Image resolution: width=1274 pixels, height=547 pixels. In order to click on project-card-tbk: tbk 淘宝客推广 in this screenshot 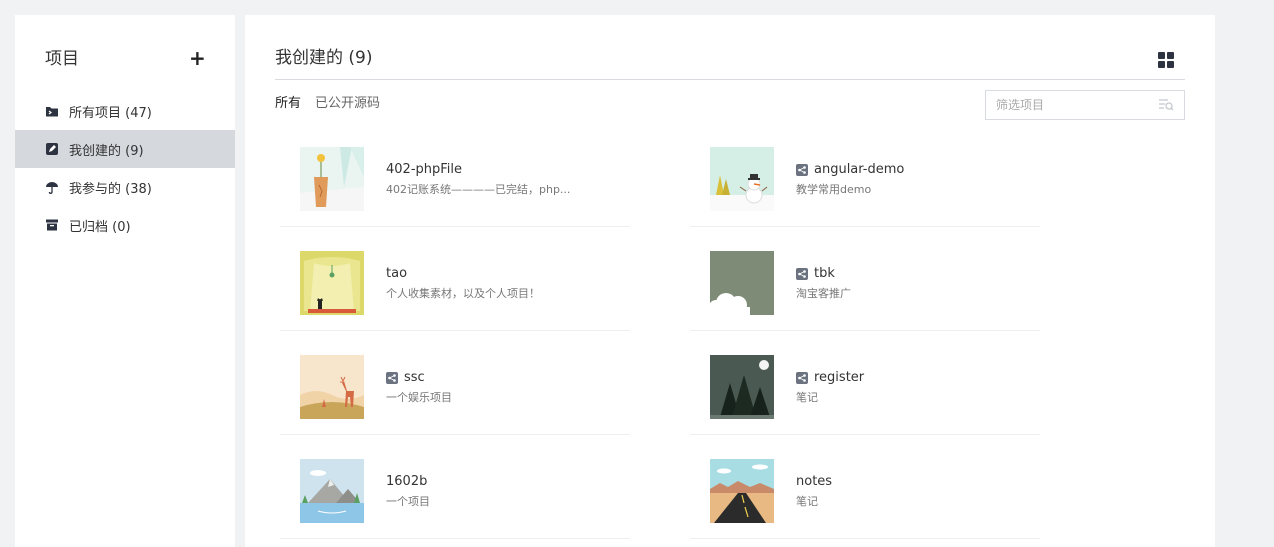, I will do `click(865, 279)`.